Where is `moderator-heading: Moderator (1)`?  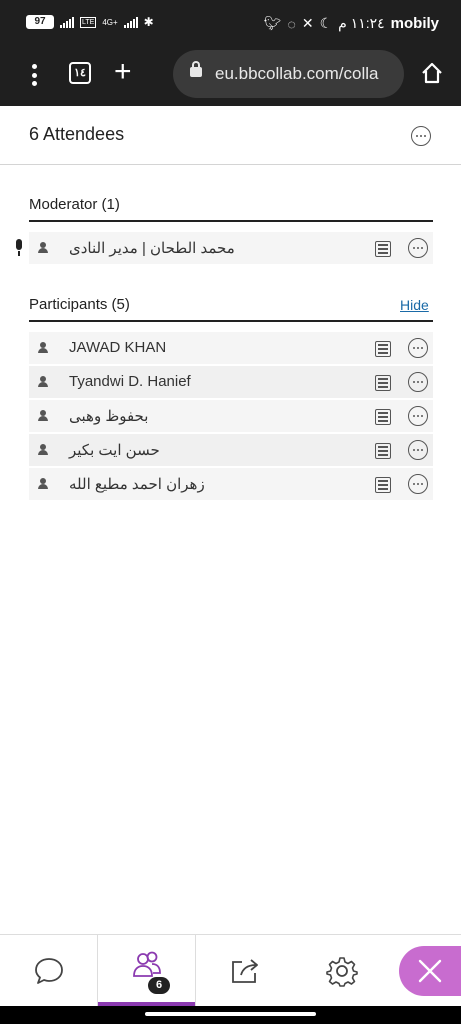 moderator-heading: Moderator (1) is located at coordinates (74, 204).